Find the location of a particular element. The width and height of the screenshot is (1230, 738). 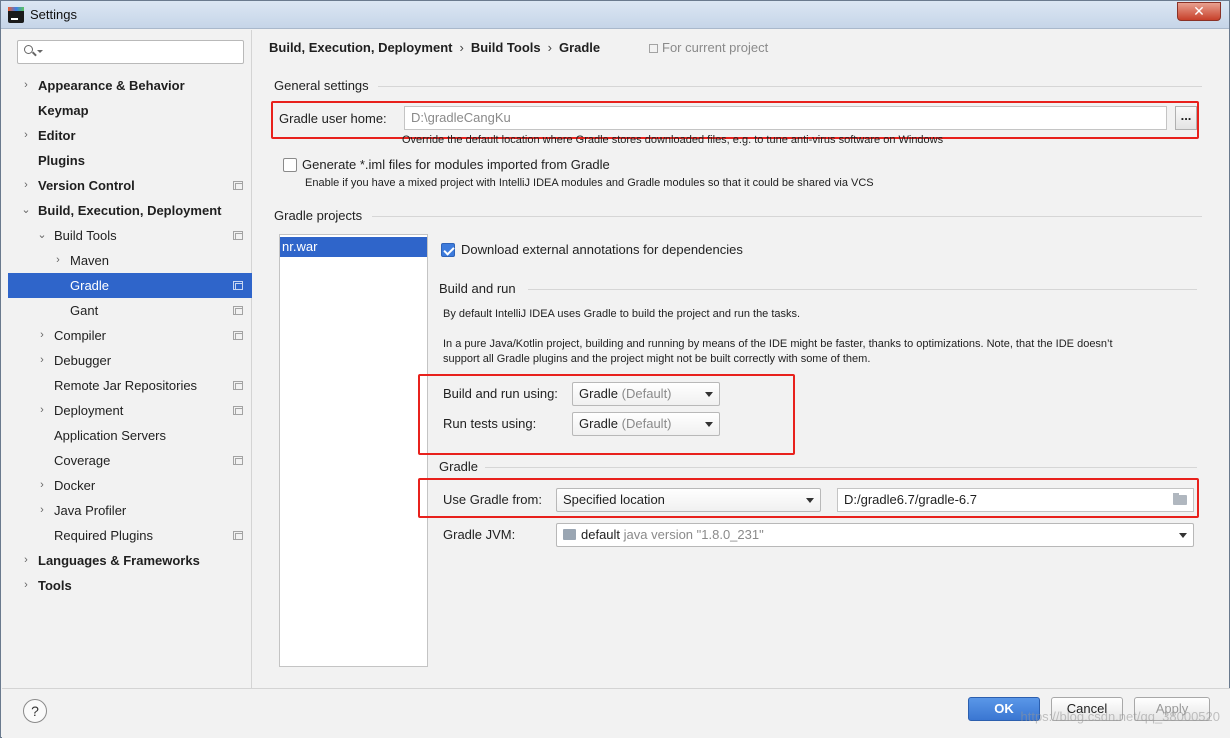

build-and-run-title: Build and run is located at coordinates (477, 288).